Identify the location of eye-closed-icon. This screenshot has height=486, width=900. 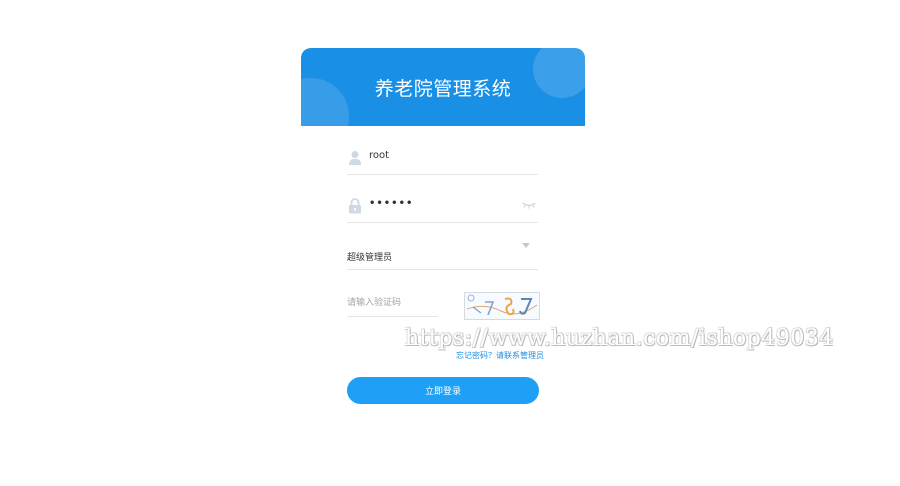
(529, 205).